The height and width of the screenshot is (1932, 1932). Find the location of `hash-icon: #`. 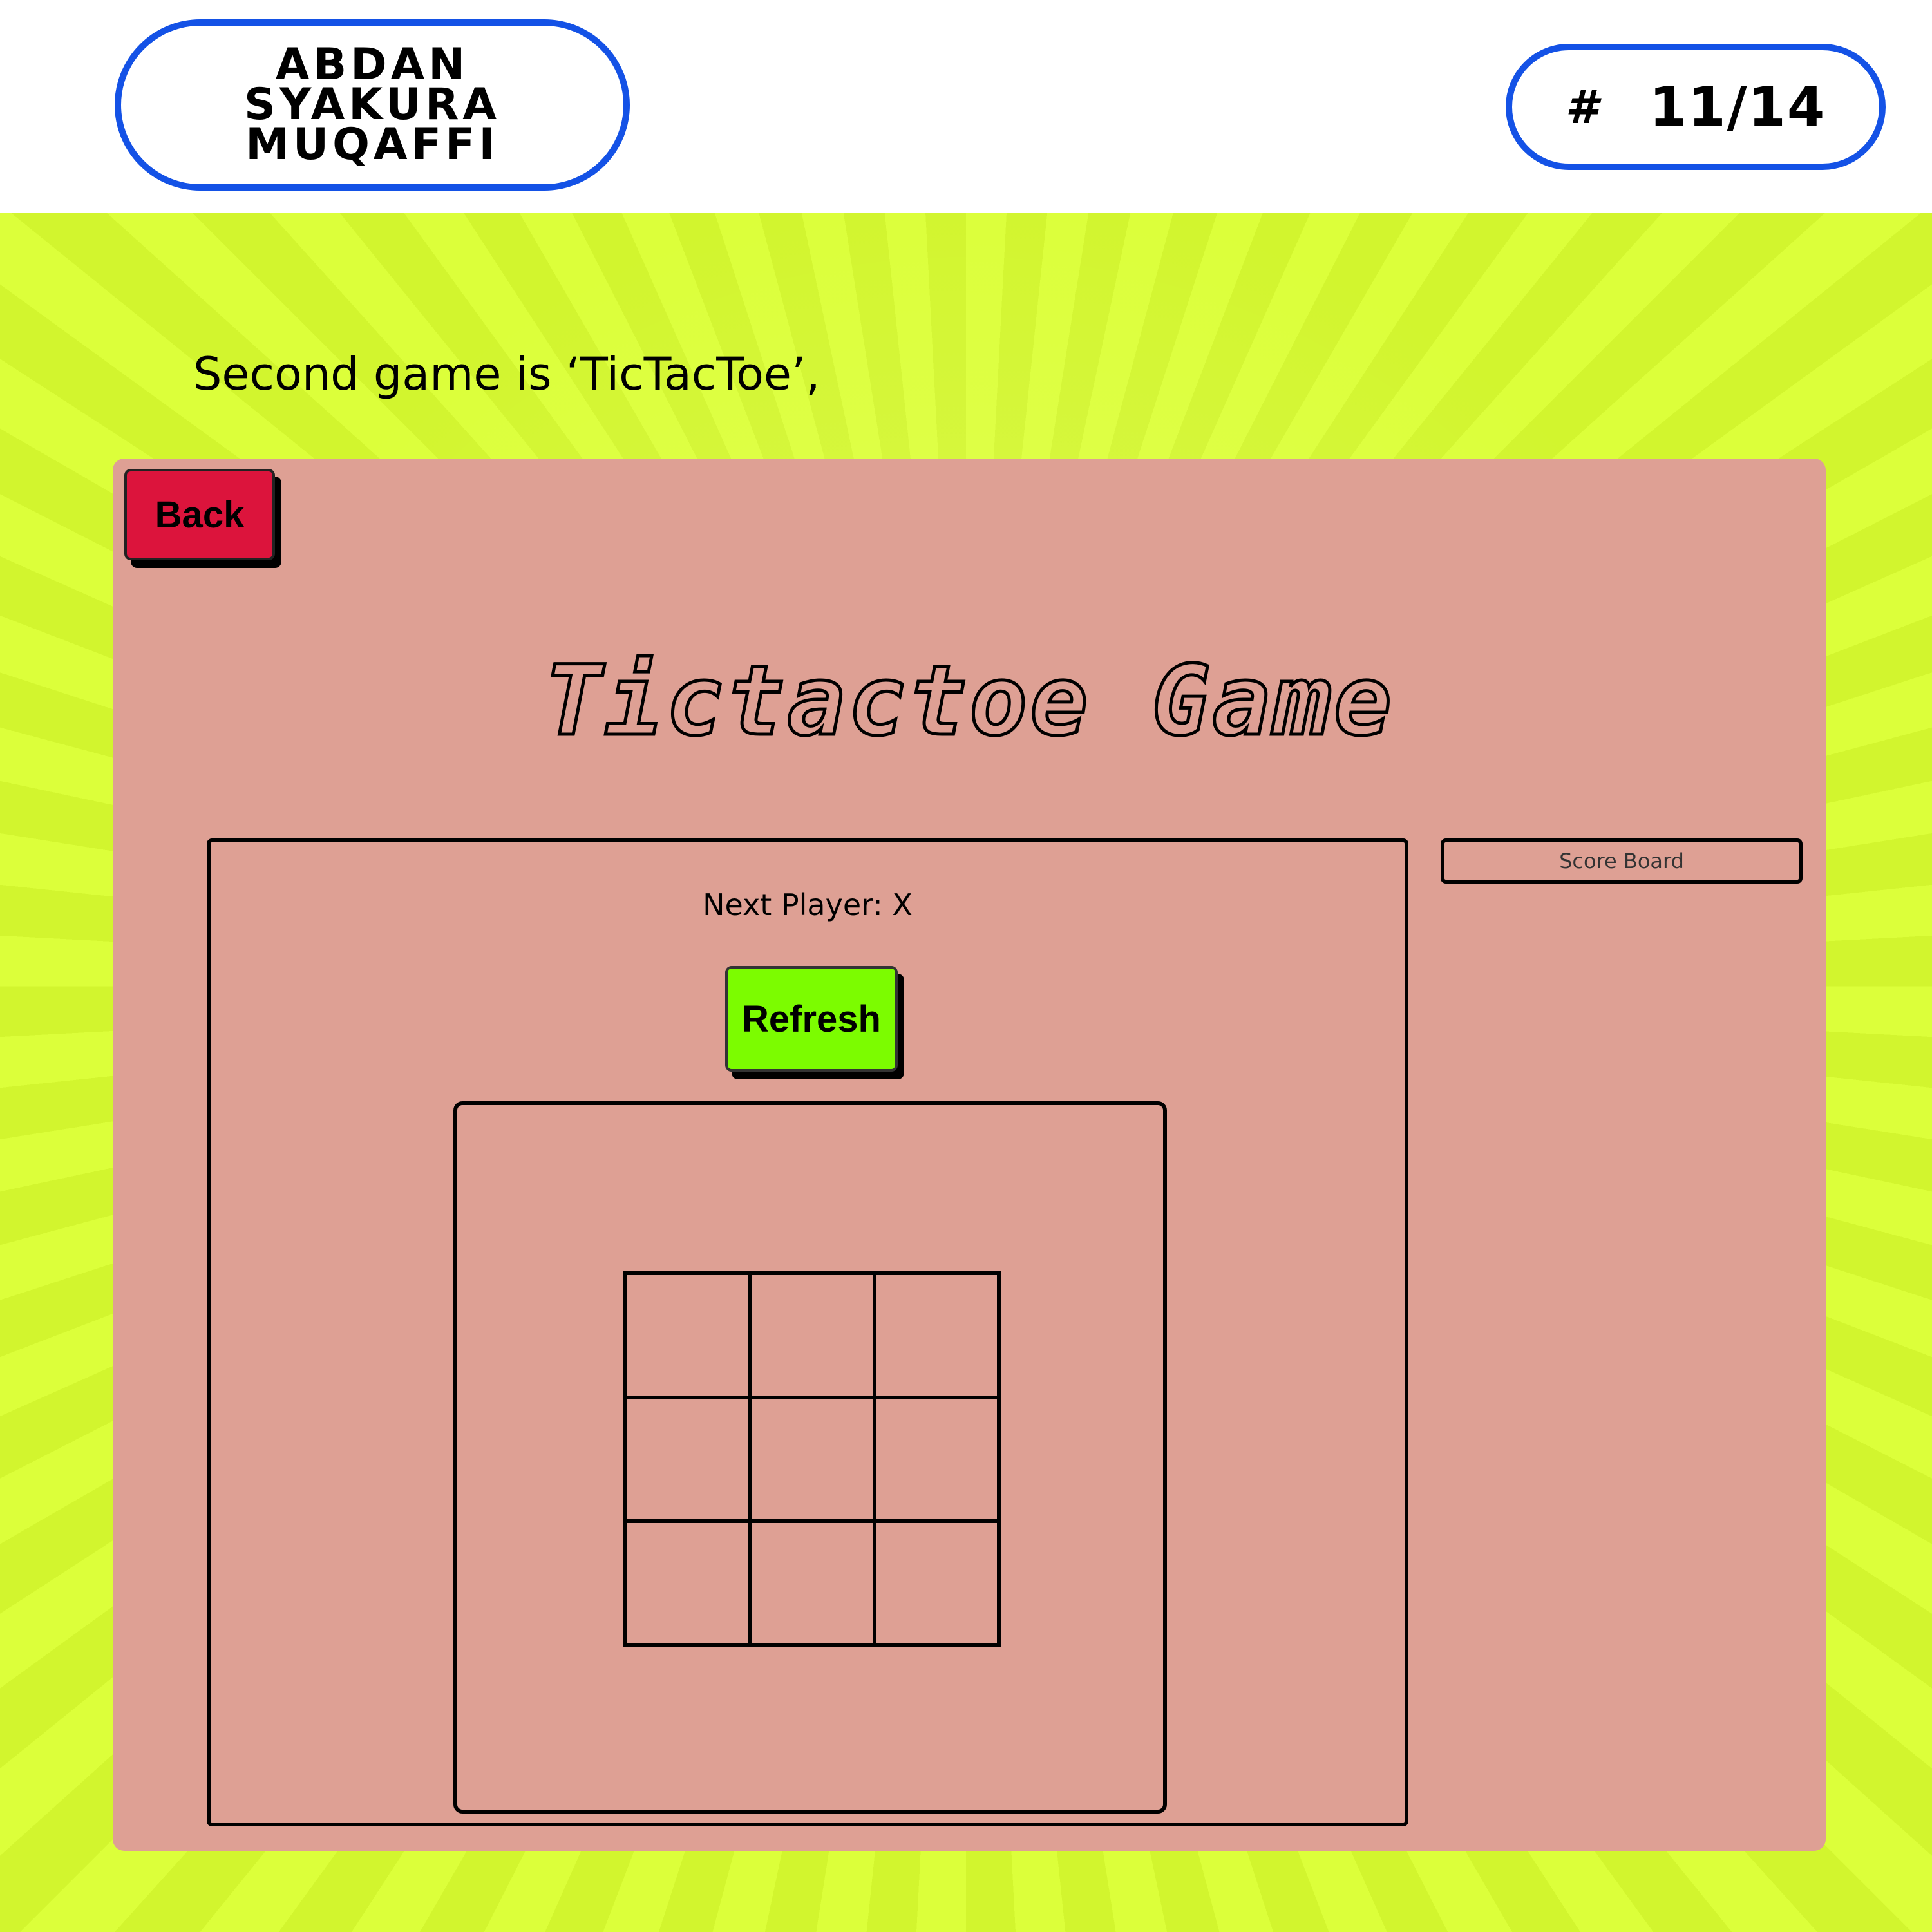

hash-icon: # is located at coordinates (1581, 107).